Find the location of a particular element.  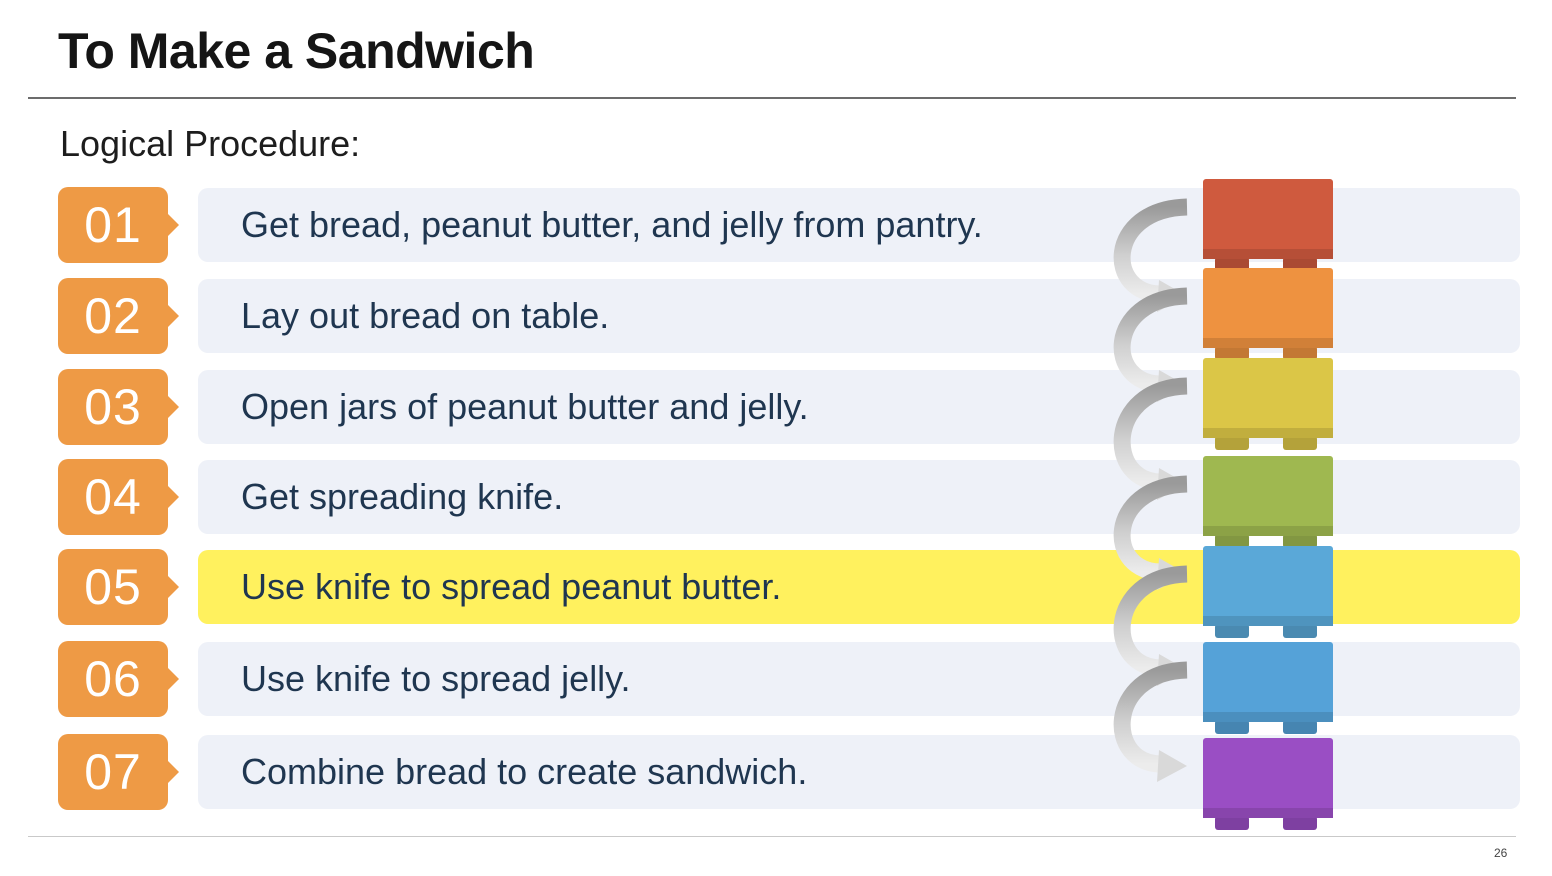

section-subtitle: Logical Procedure: is located at coordinates (210, 143).